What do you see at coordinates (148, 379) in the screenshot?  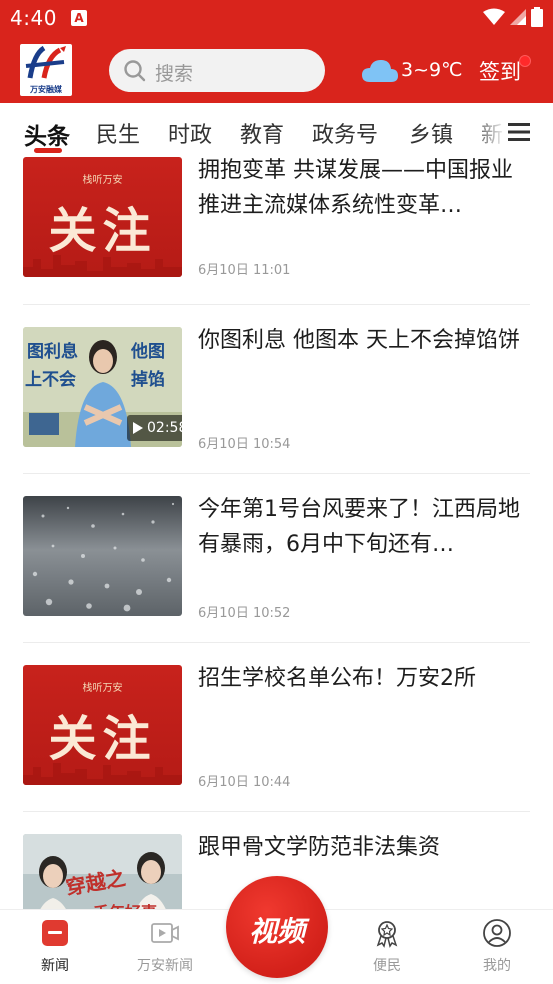 I see `svg-text: 掉馅` at bounding box center [148, 379].